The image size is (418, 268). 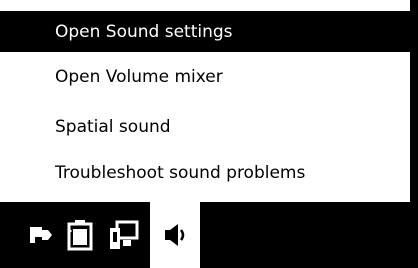 What do you see at coordinates (175, 235) in the screenshot?
I see `speaker-icon` at bounding box center [175, 235].